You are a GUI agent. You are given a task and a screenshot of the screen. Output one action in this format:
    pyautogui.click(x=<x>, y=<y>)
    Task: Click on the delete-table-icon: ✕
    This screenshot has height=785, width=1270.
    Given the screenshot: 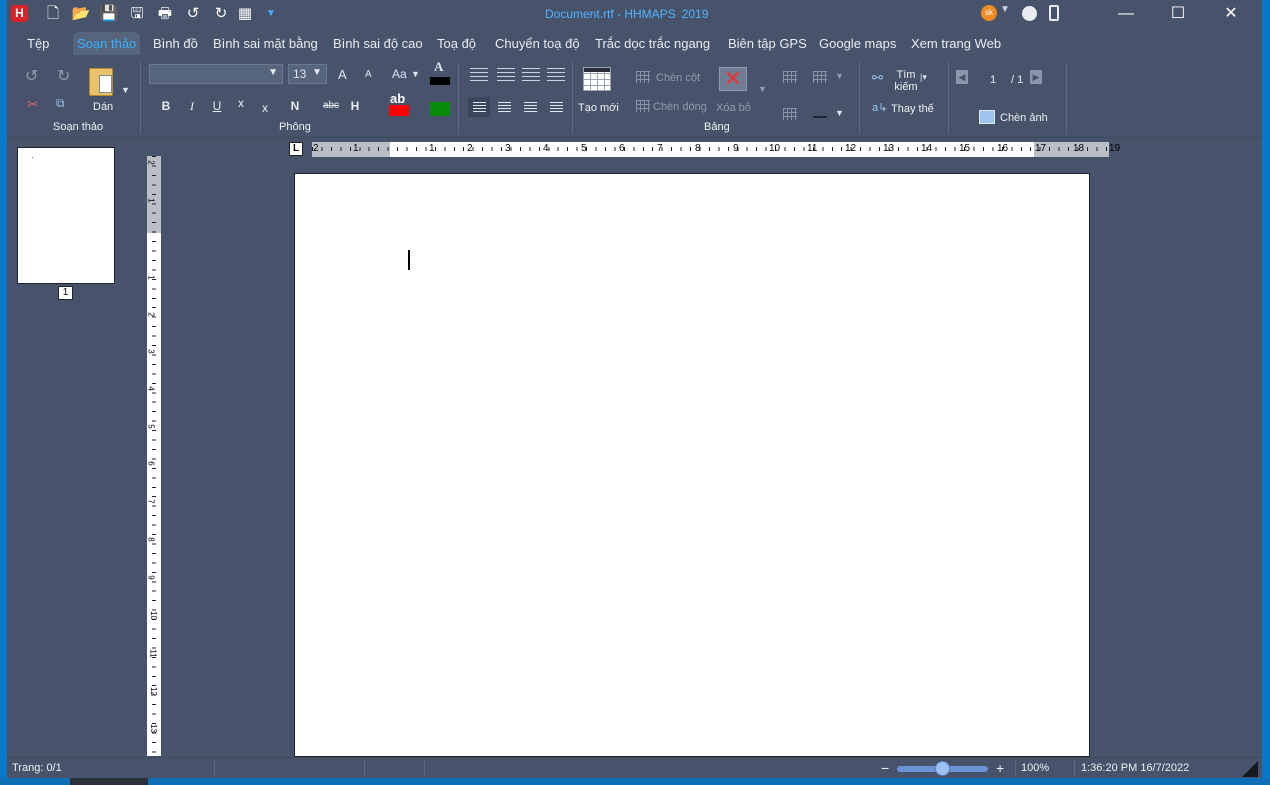 What is the action you would take?
    pyautogui.click(x=733, y=79)
    